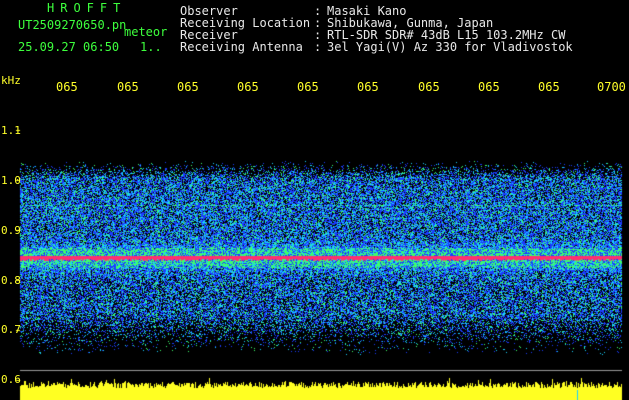 This screenshot has height=400, width=629. I want to click on y-tick-label: 0.7, so click(11, 329).